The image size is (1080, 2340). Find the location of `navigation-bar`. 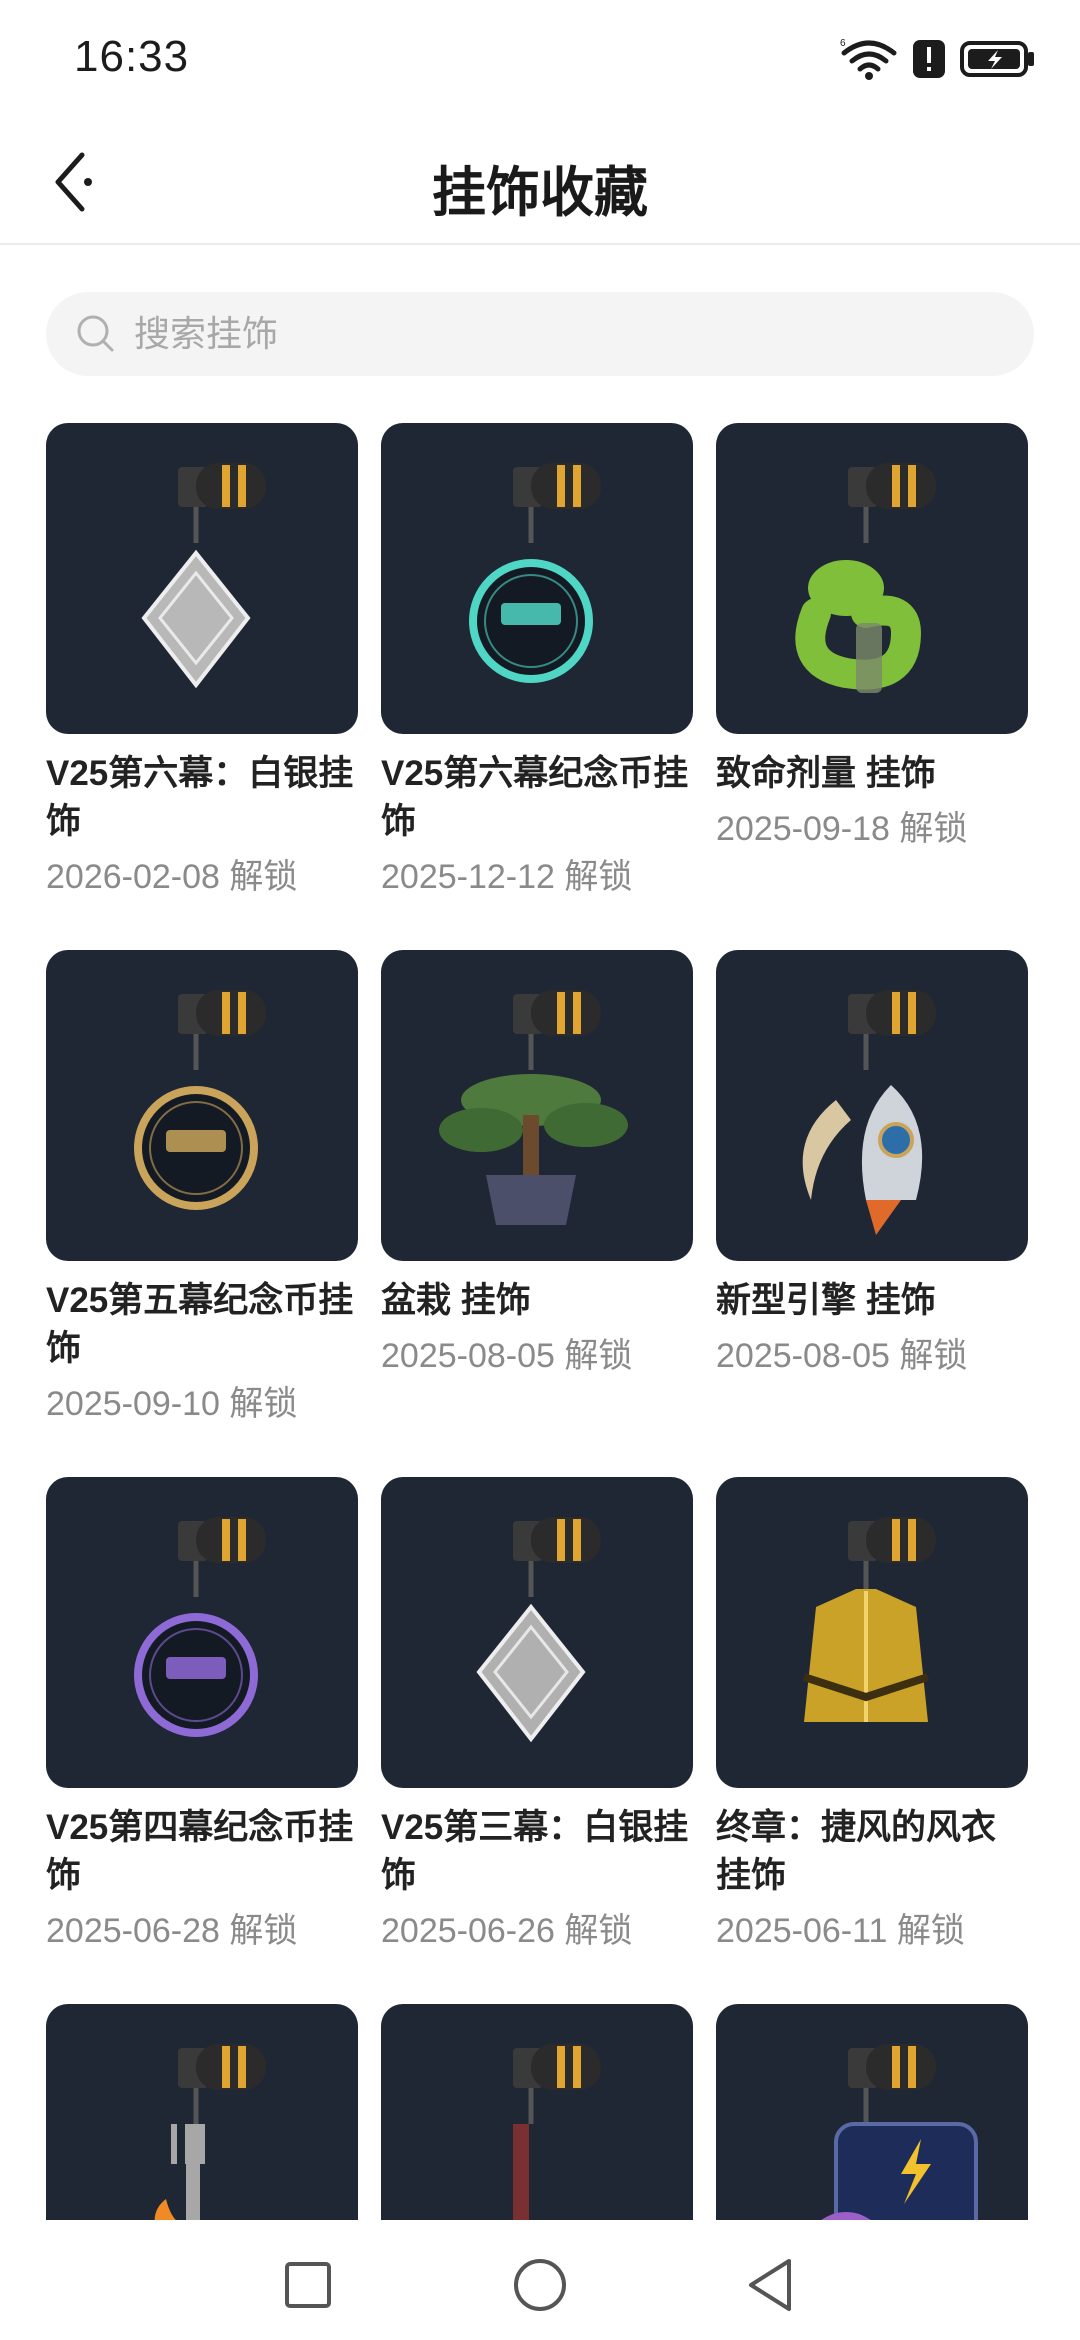

navigation-bar is located at coordinates (540, 2280).